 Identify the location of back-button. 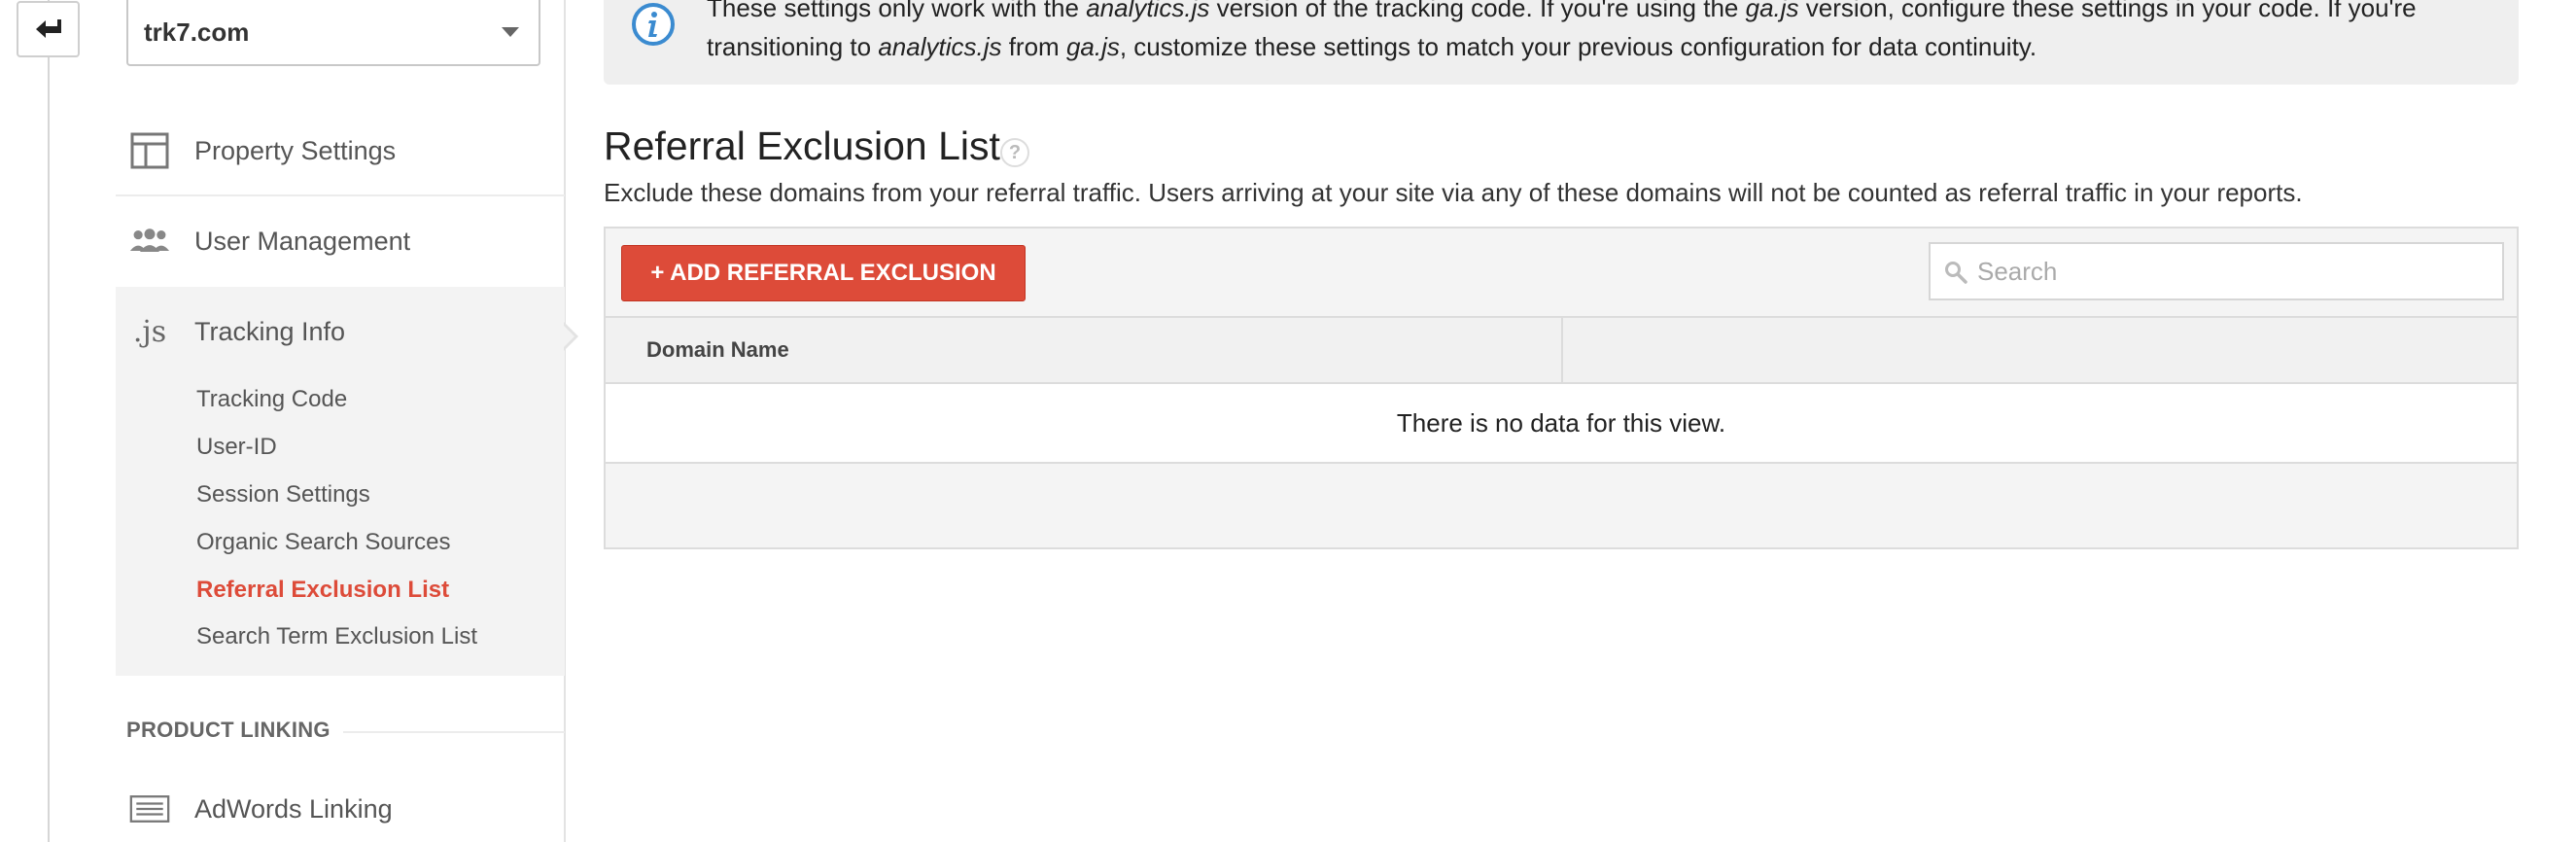
(48, 29).